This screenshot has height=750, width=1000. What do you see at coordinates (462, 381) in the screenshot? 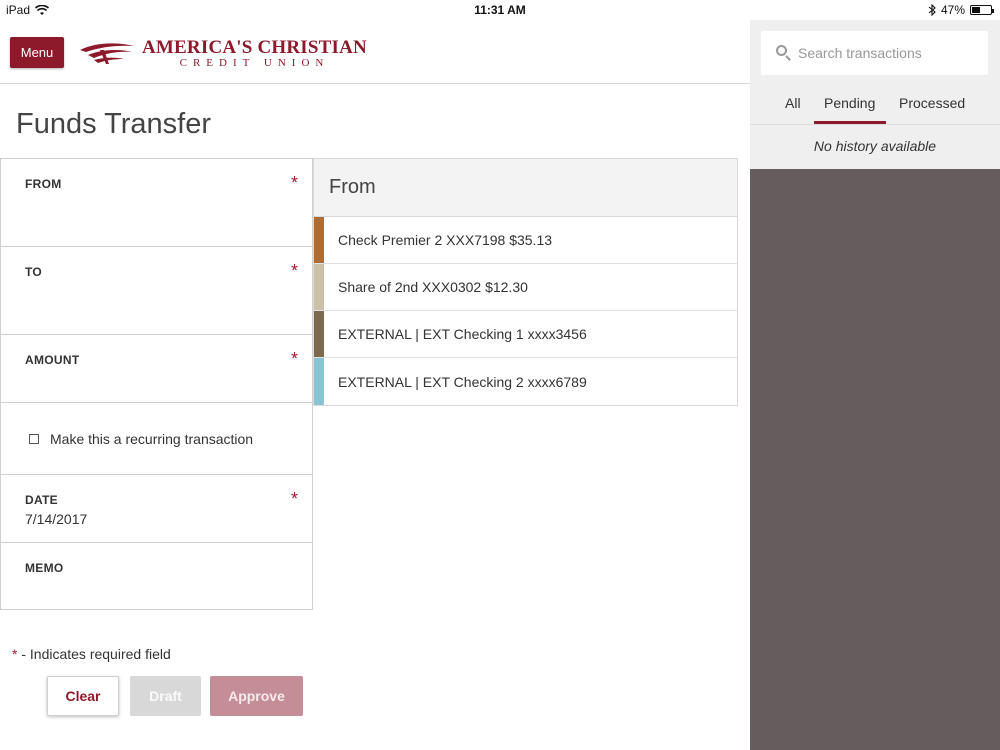
I see `account-option-label: EXTERNAL | EXT Checking 2 xxxx6789` at bounding box center [462, 381].